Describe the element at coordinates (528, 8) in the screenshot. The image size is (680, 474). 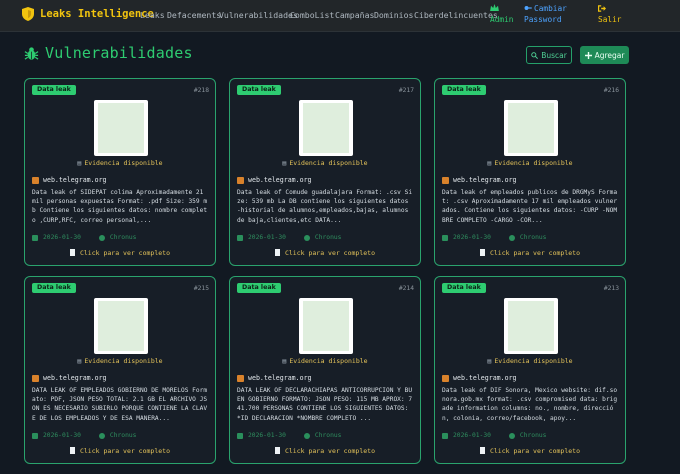
I see `key-icon` at that location.